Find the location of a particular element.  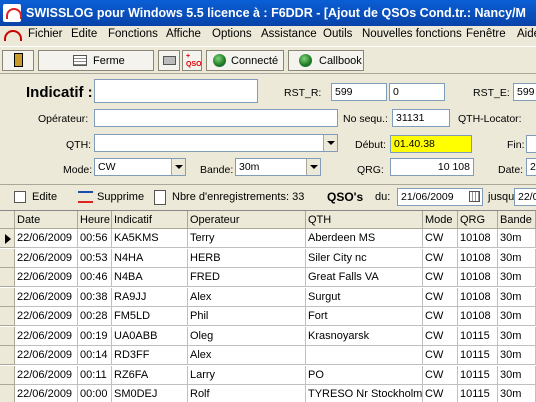

menu-fenetre: Fenêtre is located at coordinates (486, 34).